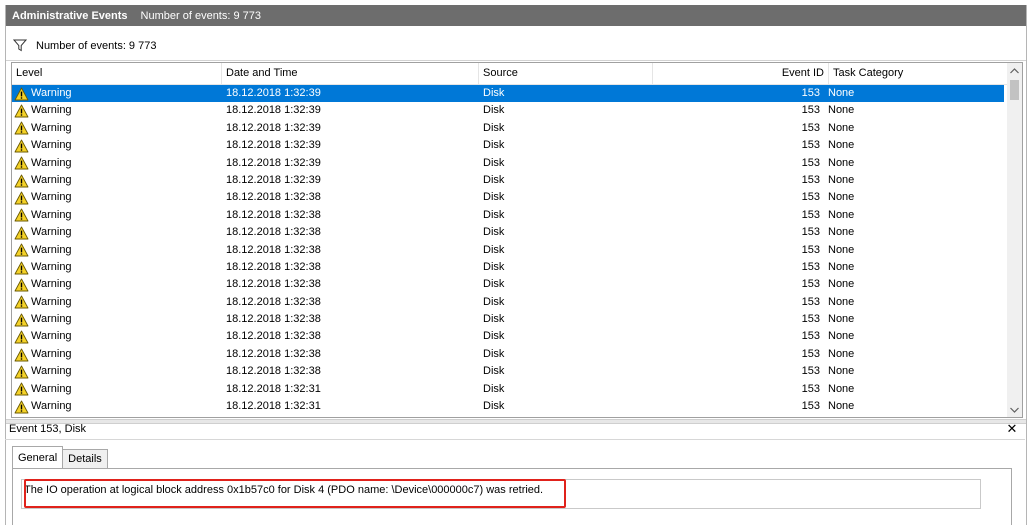 The height and width of the screenshot is (525, 1030). Describe the element at coordinates (85, 458) in the screenshot. I see `tab-details: Details` at that location.